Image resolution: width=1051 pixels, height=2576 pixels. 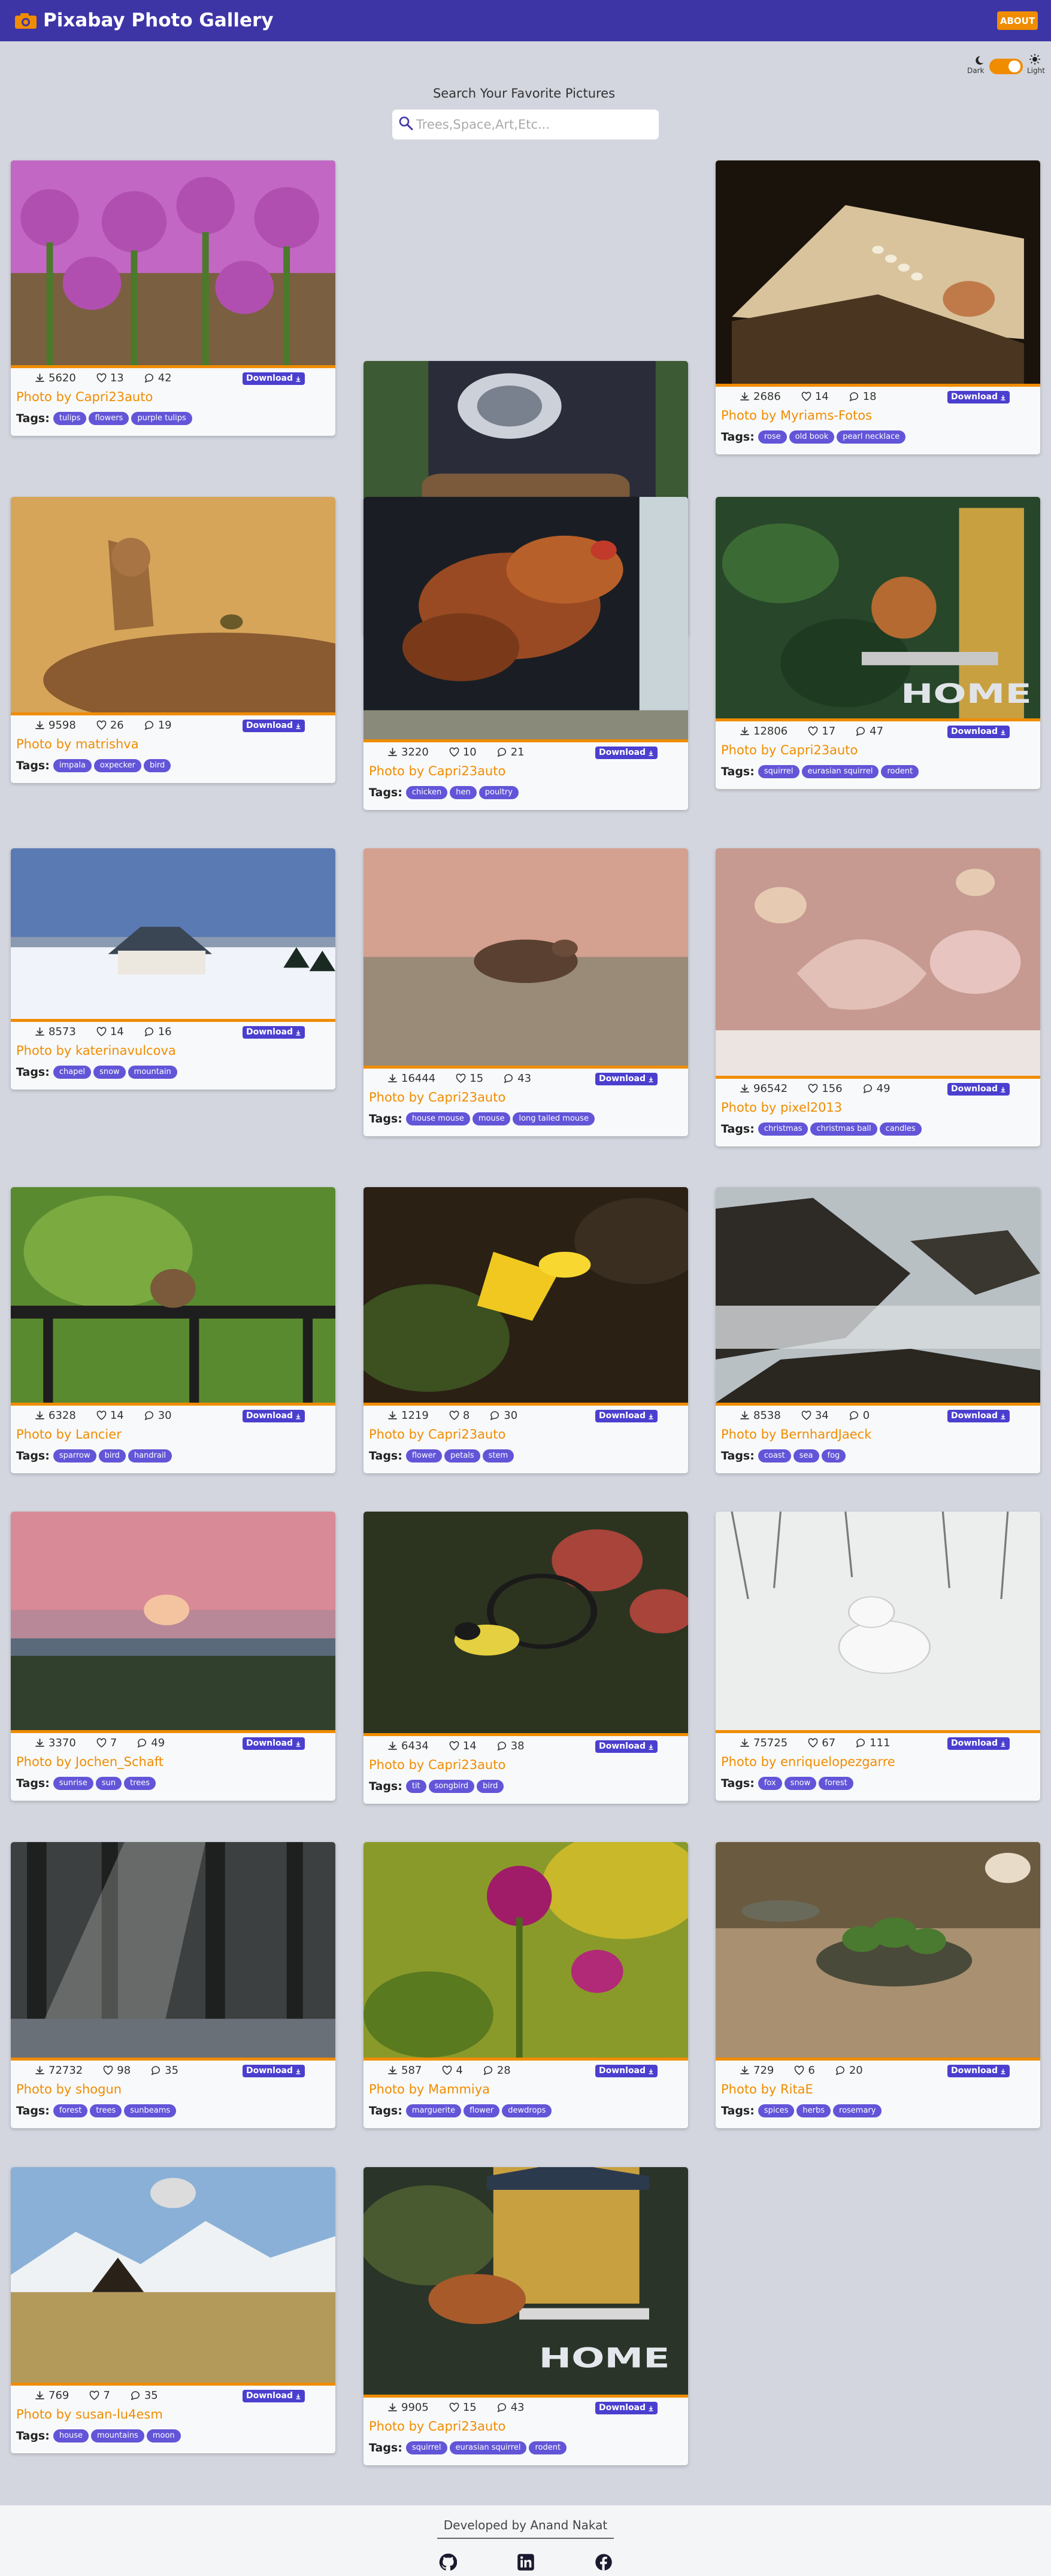 What do you see at coordinates (604, 2562) in the screenshot?
I see `facebook-icon` at bounding box center [604, 2562].